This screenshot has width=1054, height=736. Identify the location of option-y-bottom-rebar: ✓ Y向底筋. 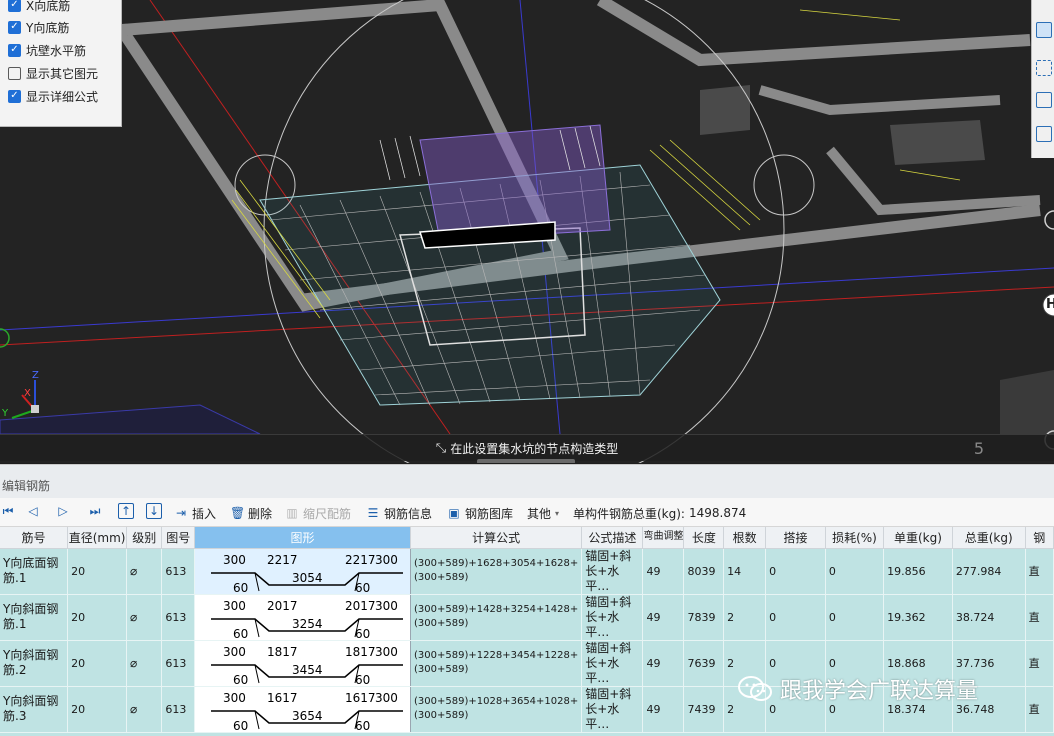
(38, 27).